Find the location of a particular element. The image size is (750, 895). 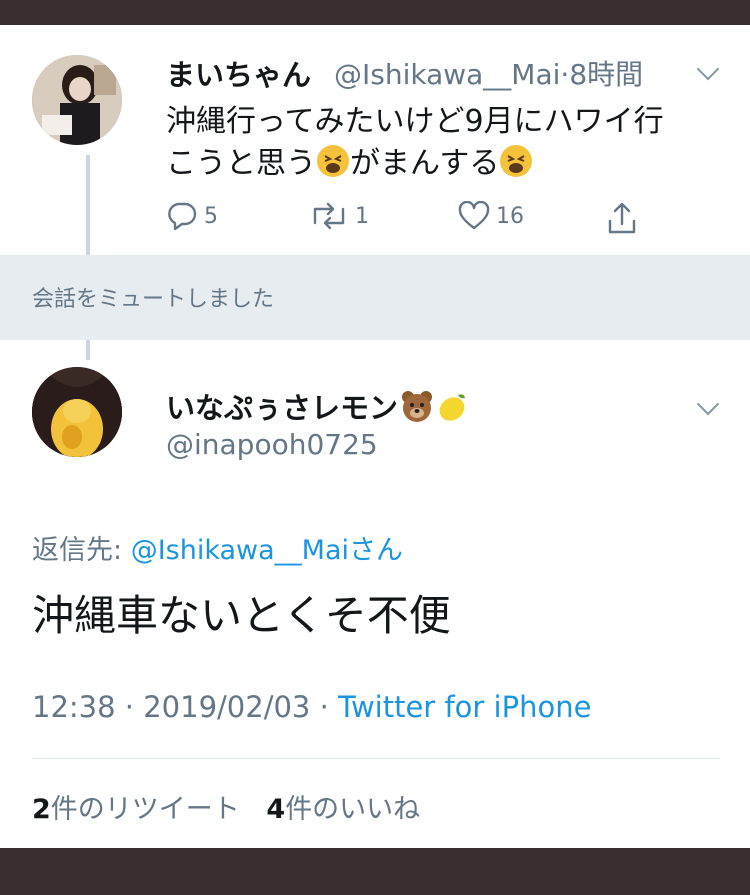

bear-face-icon is located at coordinates (417, 406).